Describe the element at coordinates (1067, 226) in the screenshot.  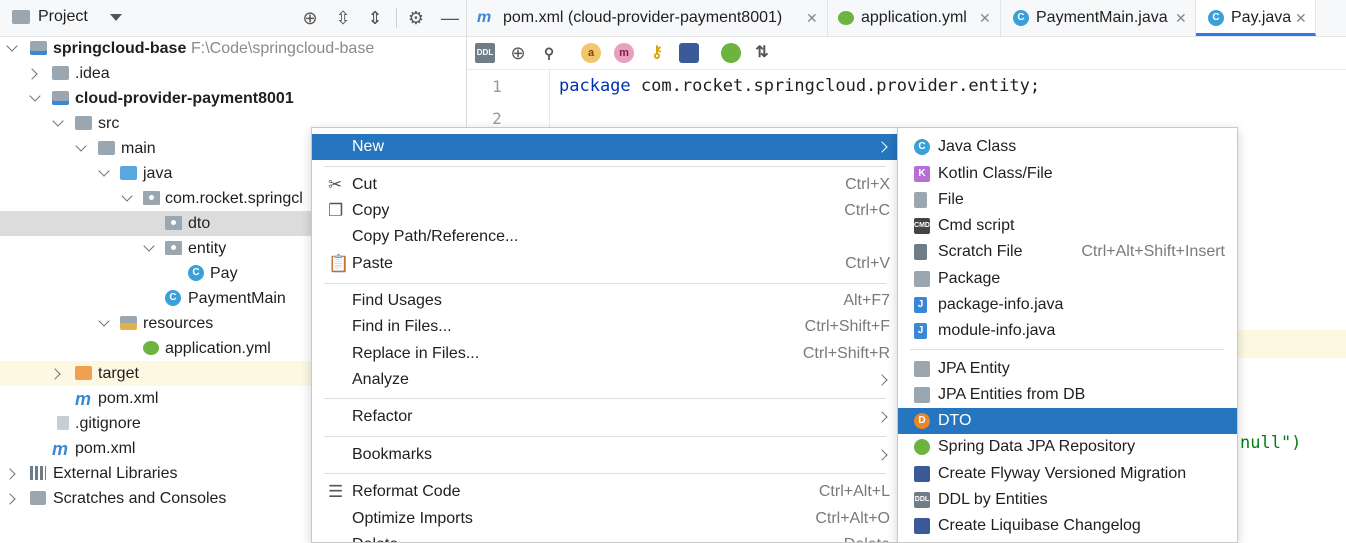
I see `submenu-item-cmd-script: CMD Cmd script` at that location.